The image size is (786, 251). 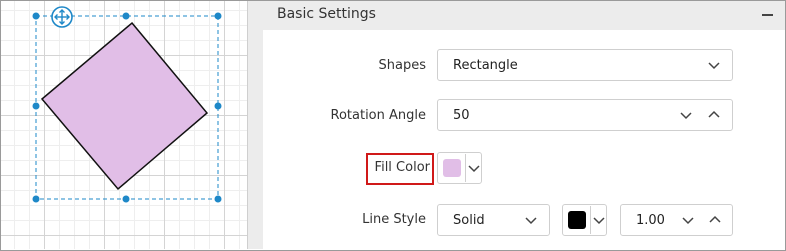 What do you see at coordinates (36, 16) in the screenshot?
I see `resize-handle-top-left` at bounding box center [36, 16].